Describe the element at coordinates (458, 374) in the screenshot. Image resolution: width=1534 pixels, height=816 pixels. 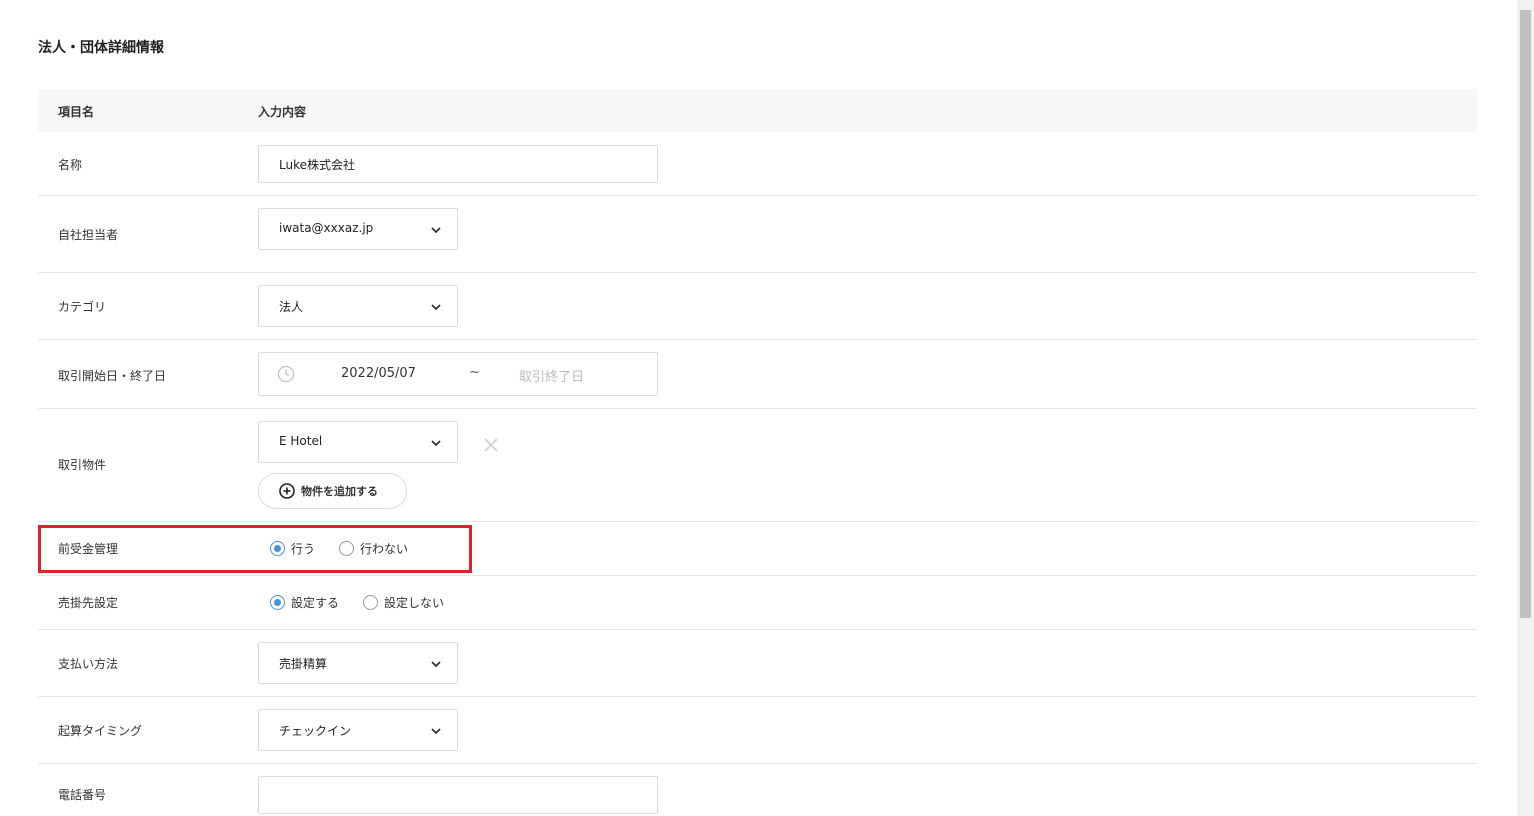
I see `date-range-picker: 2022/05/07 ~ 取引終了日` at that location.